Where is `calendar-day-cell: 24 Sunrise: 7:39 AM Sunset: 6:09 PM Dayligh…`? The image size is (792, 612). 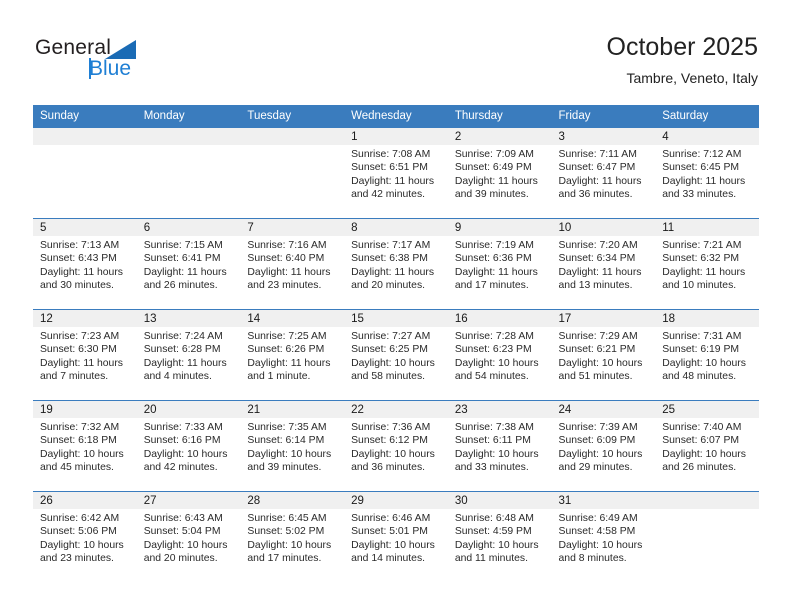 calendar-day-cell: 24 Sunrise: 7:39 AM Sunset: 6:09 PM Dayligh… is located at coordinates (603, 446).